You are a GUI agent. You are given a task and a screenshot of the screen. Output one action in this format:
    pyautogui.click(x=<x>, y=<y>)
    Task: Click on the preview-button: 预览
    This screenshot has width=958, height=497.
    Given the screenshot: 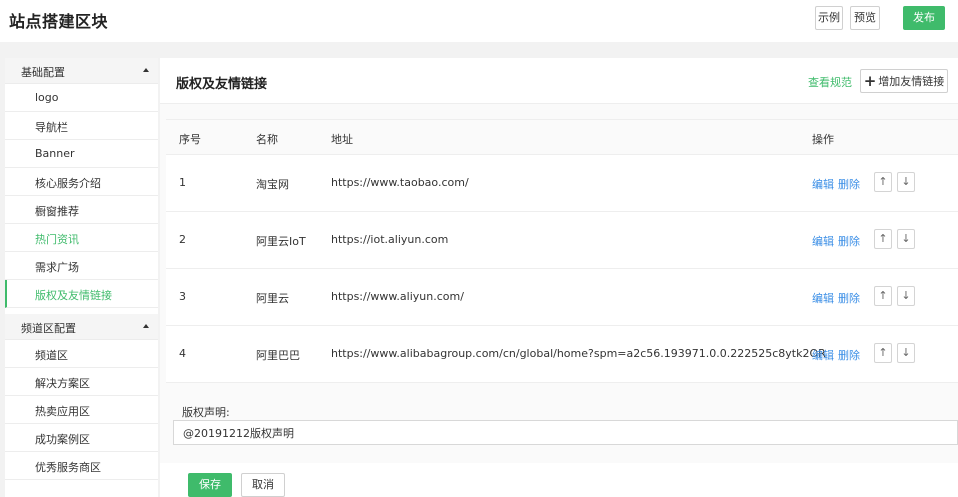 What is the action you would take?
    pyautogui.click(x=865, y=18)
    